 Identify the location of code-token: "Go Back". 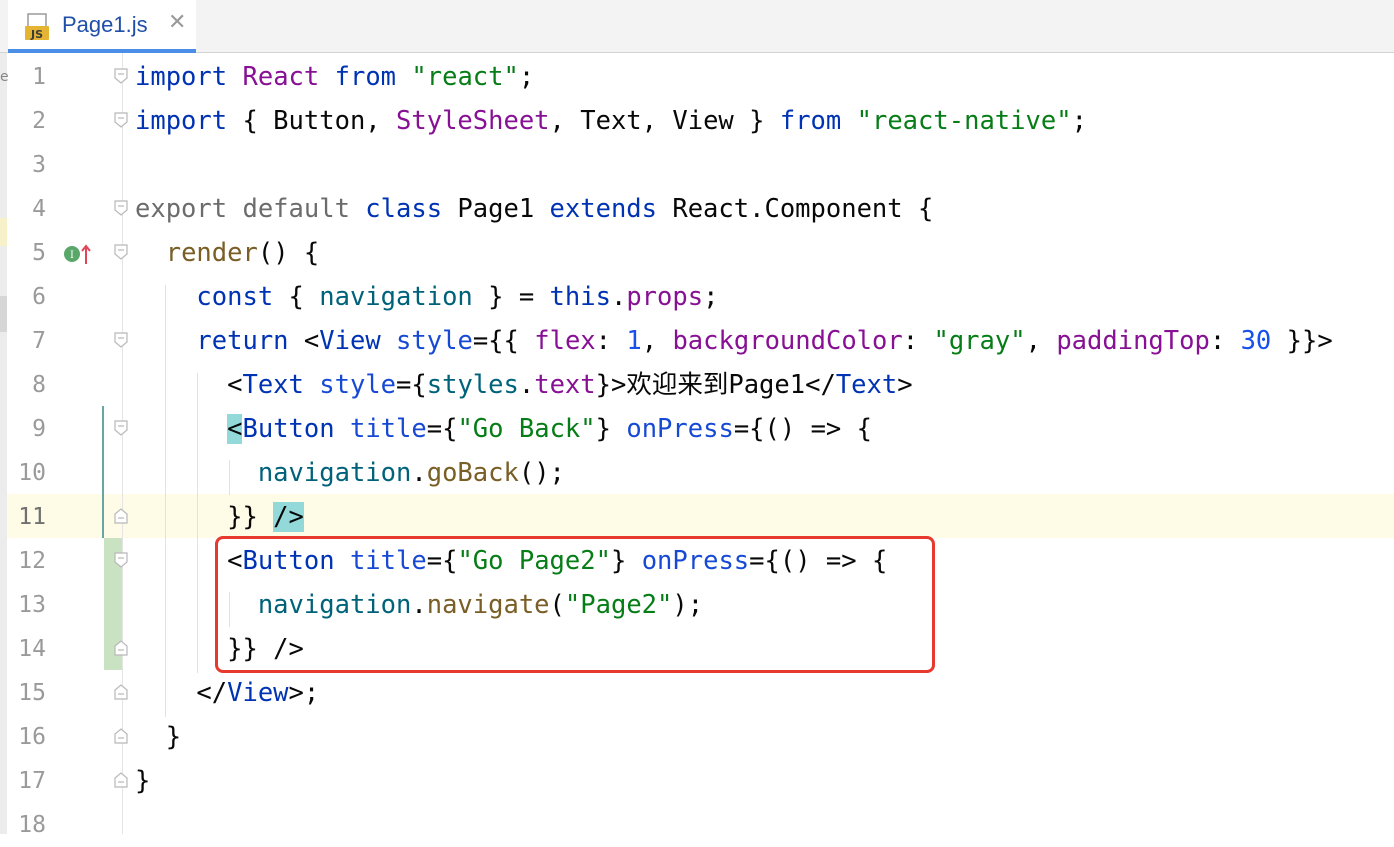
(526, 429).